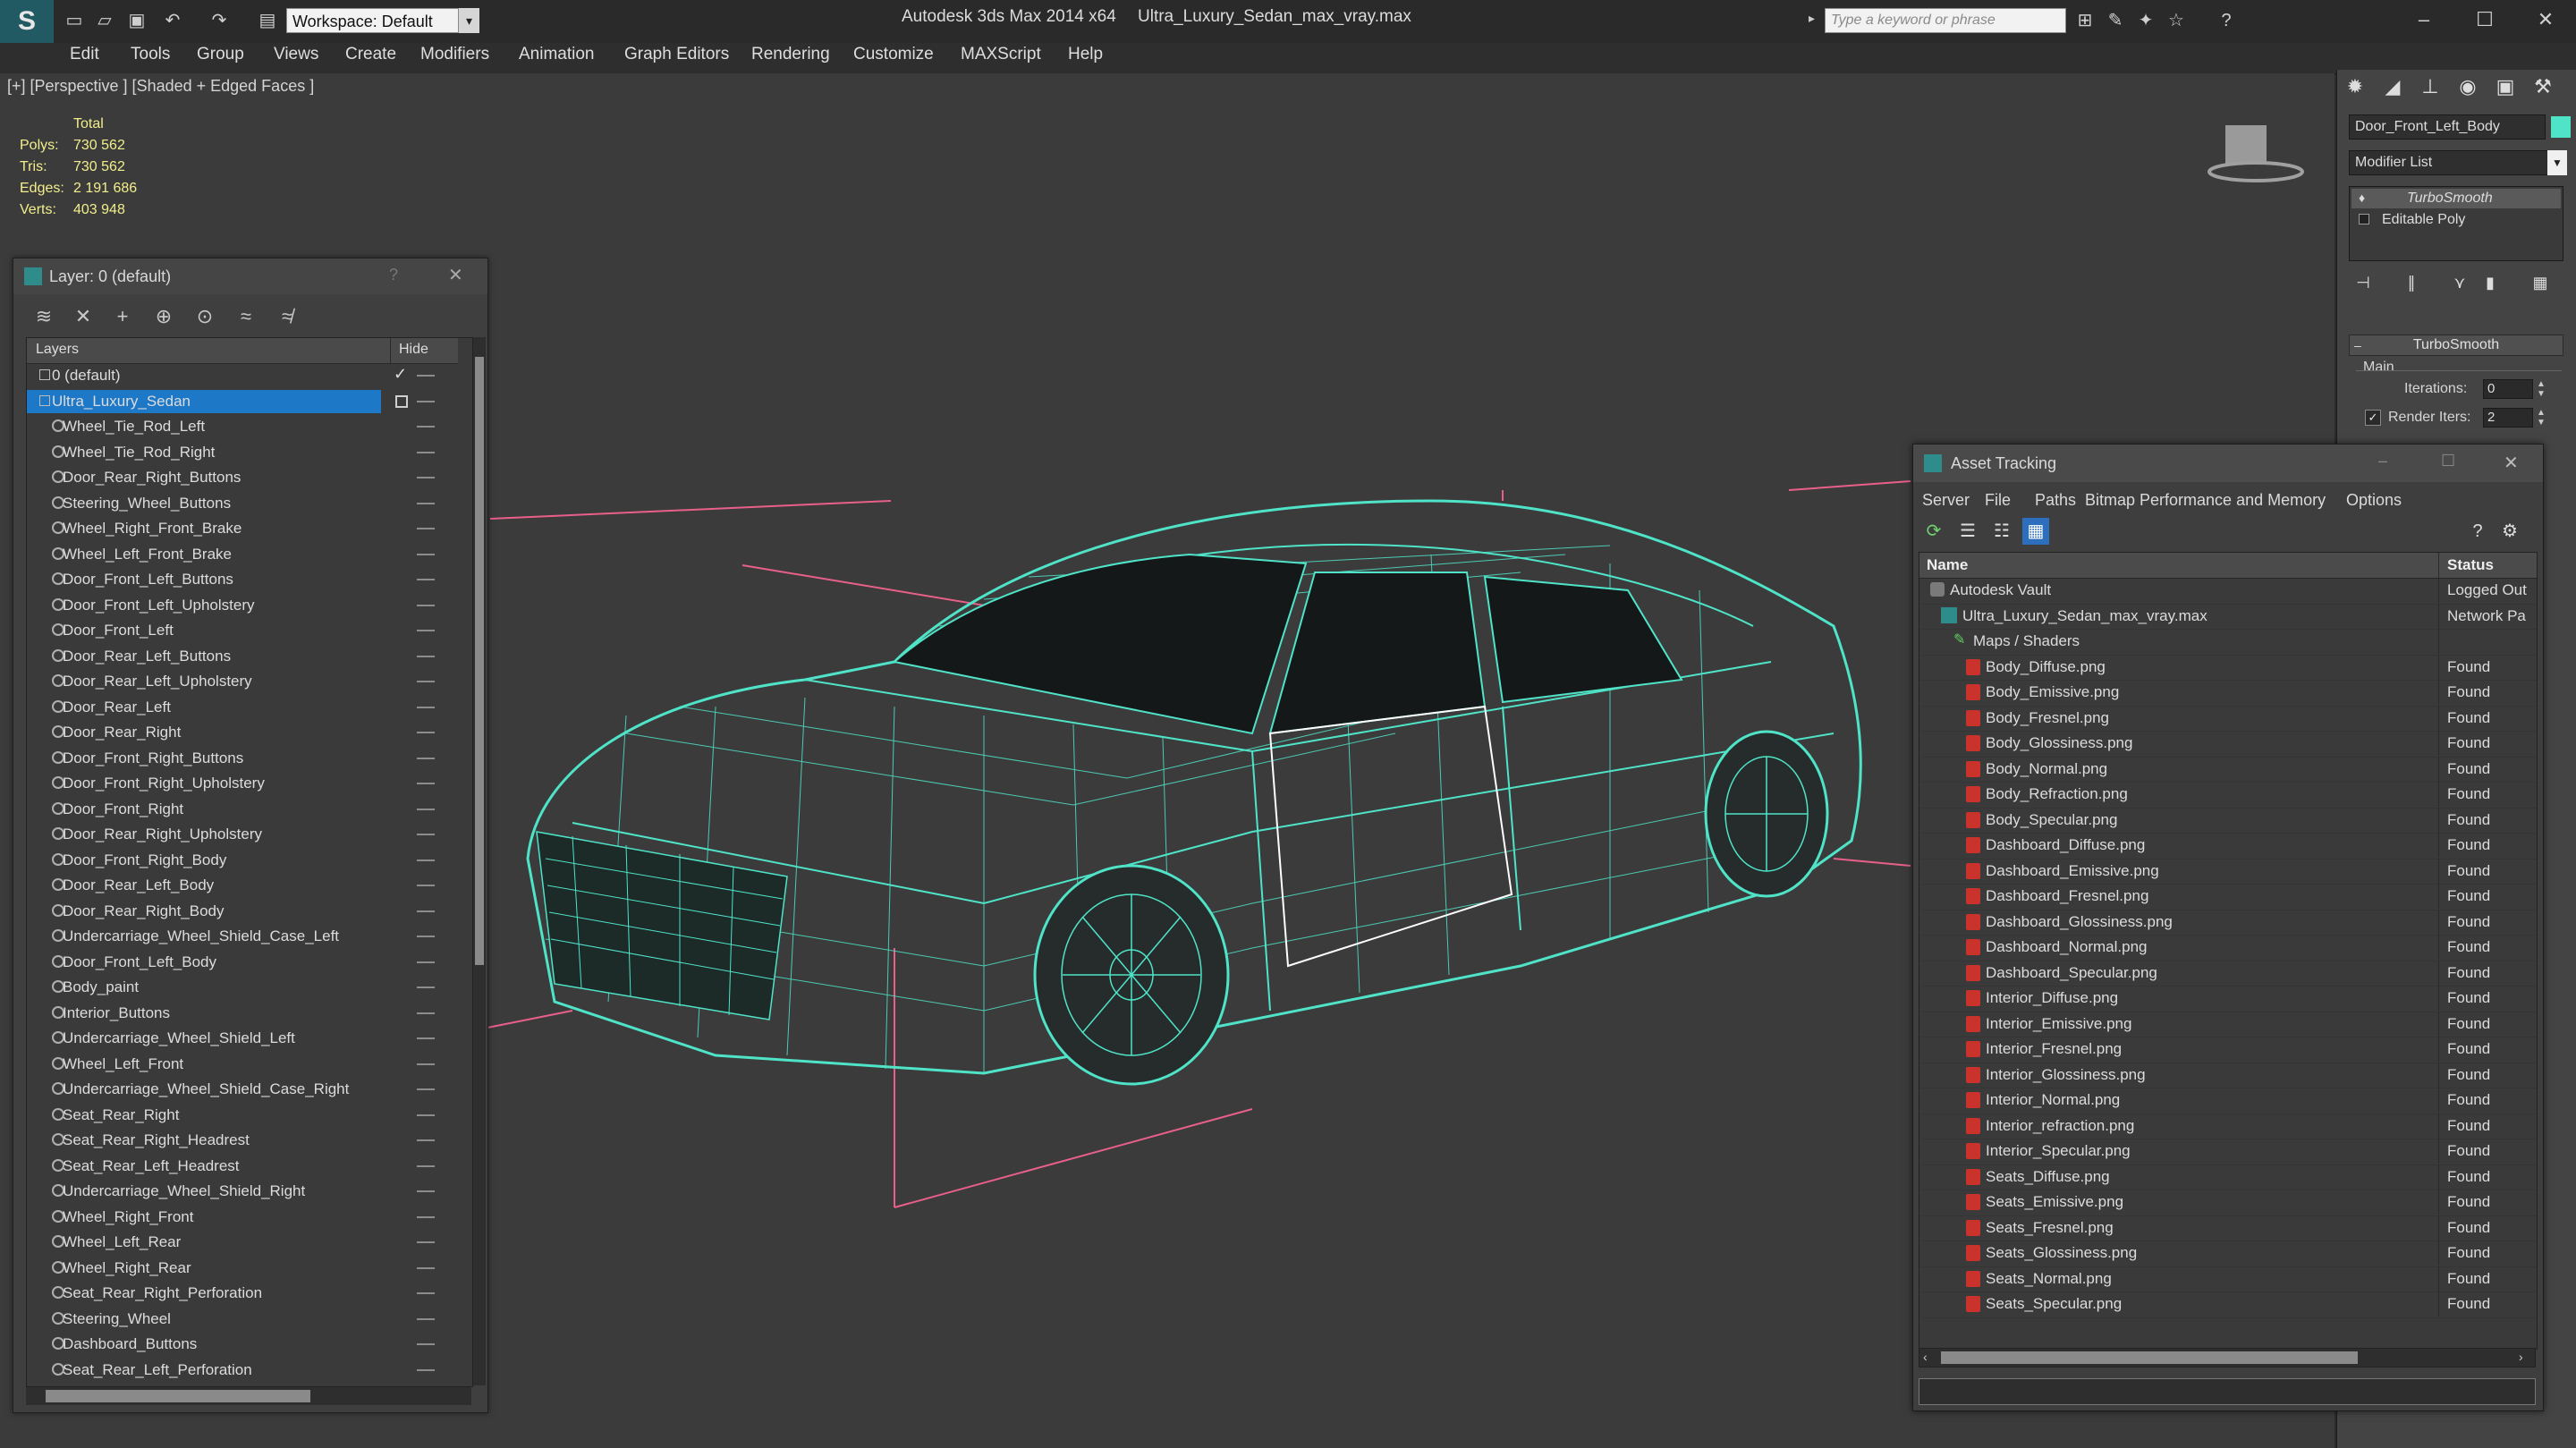 Image resolution: width=2576 pixels, height=1448 pixels. What do you see at coordinates (2228, 769) in the screenshot?
I see `asset-row: Body_Normal.png Found` at bounding box center [2228, 769].